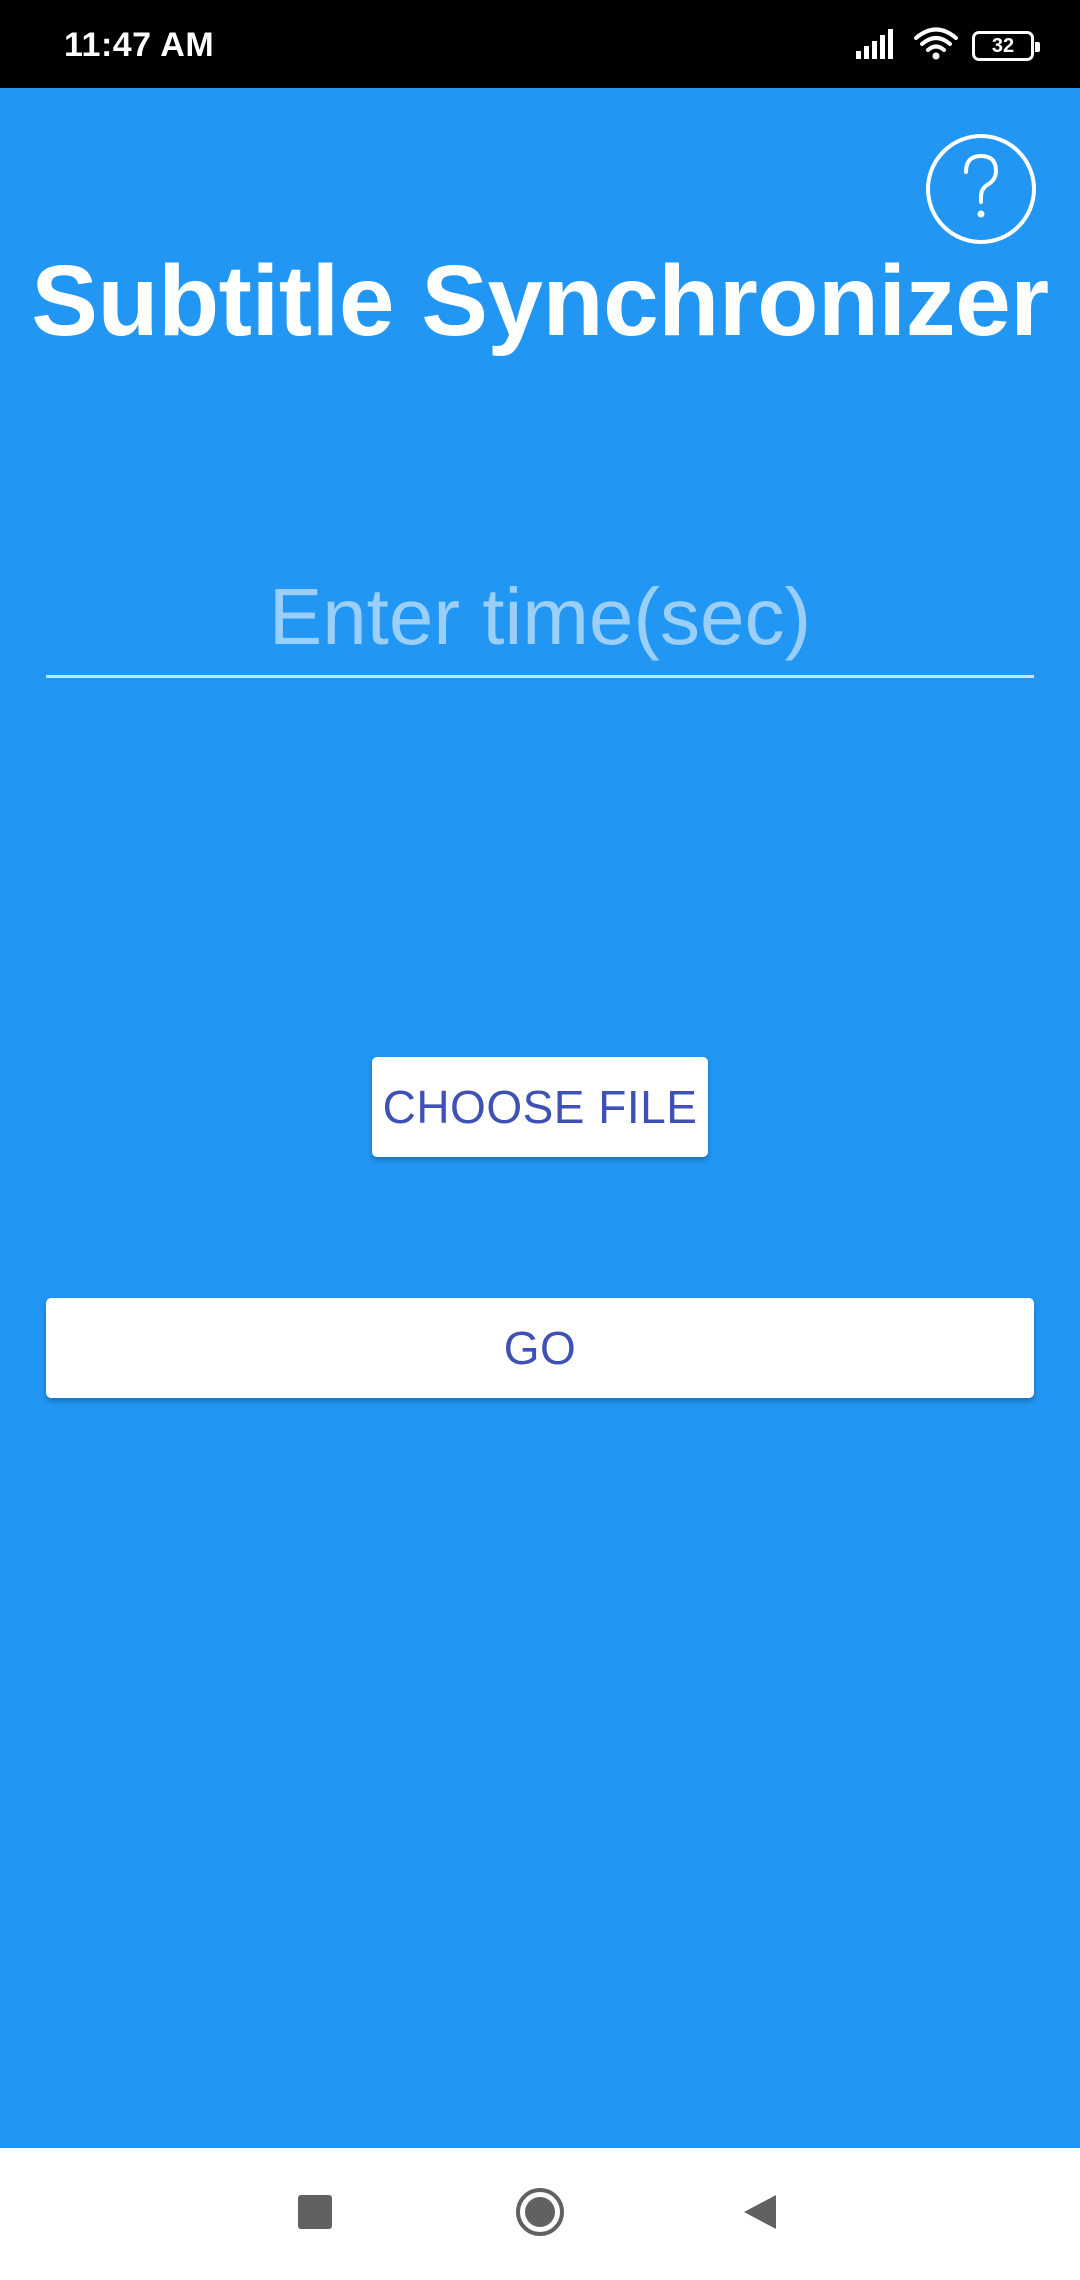 This screenshot has height=2280, width=1080. I want to click on time-input, so click(540, 618).